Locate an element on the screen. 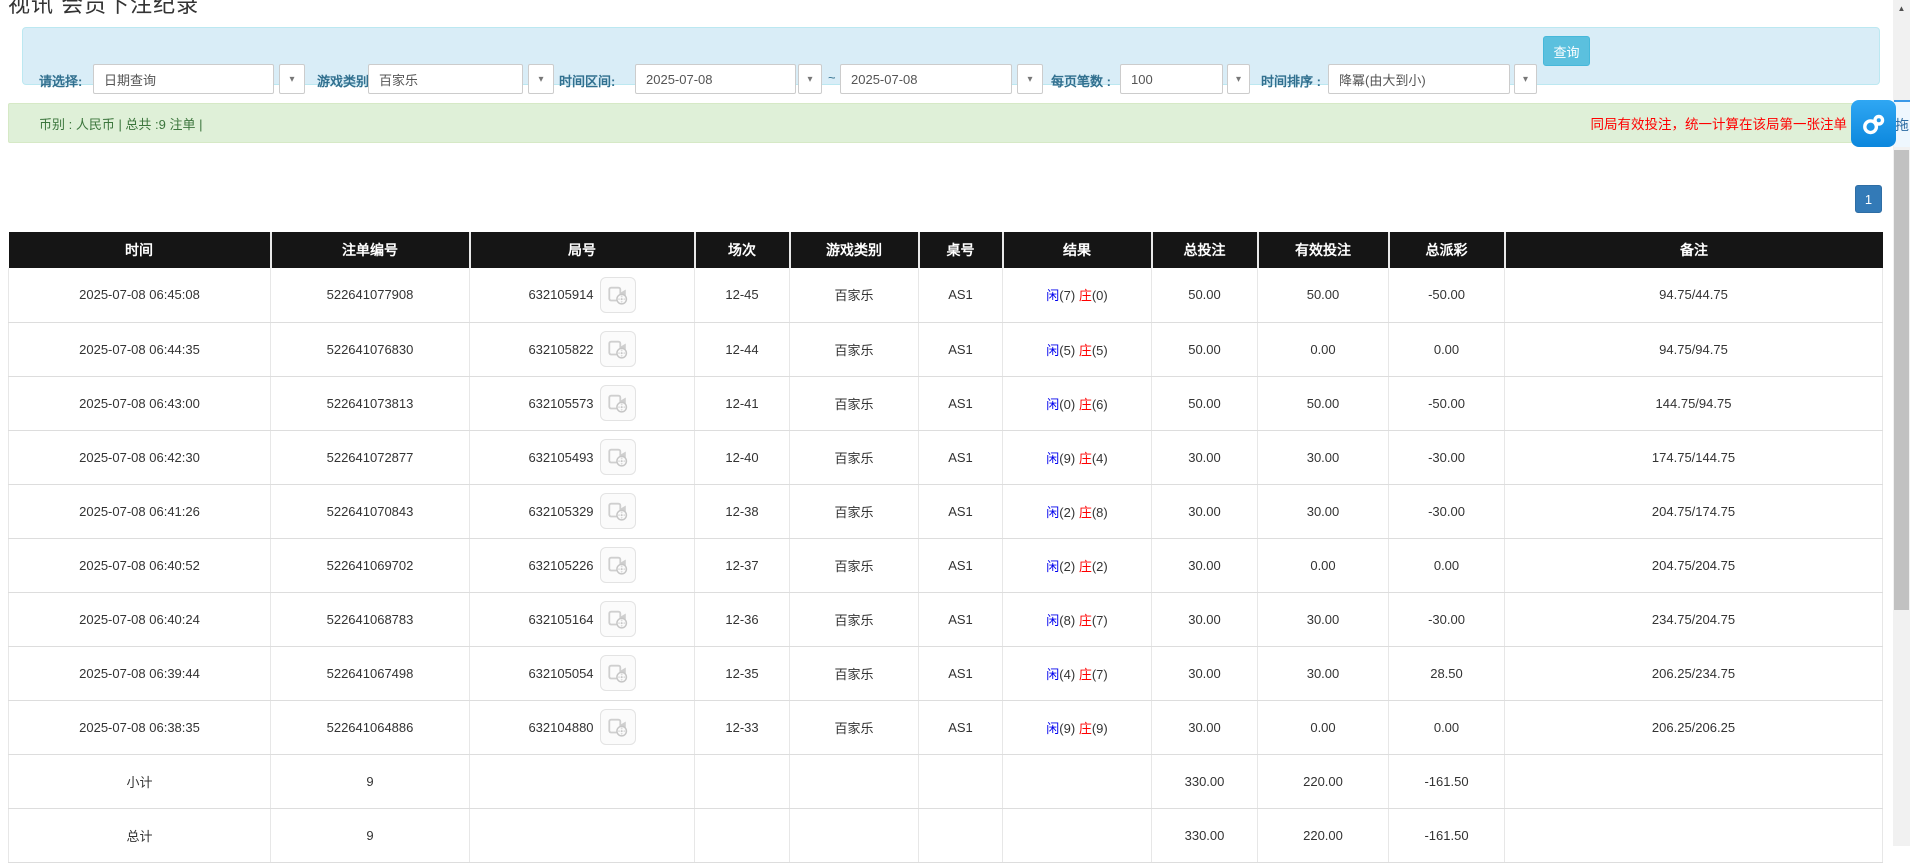 This screenshot has width=1910, height=863. pagination-page-1-button: 1 is located at coordinates (1868, 199).